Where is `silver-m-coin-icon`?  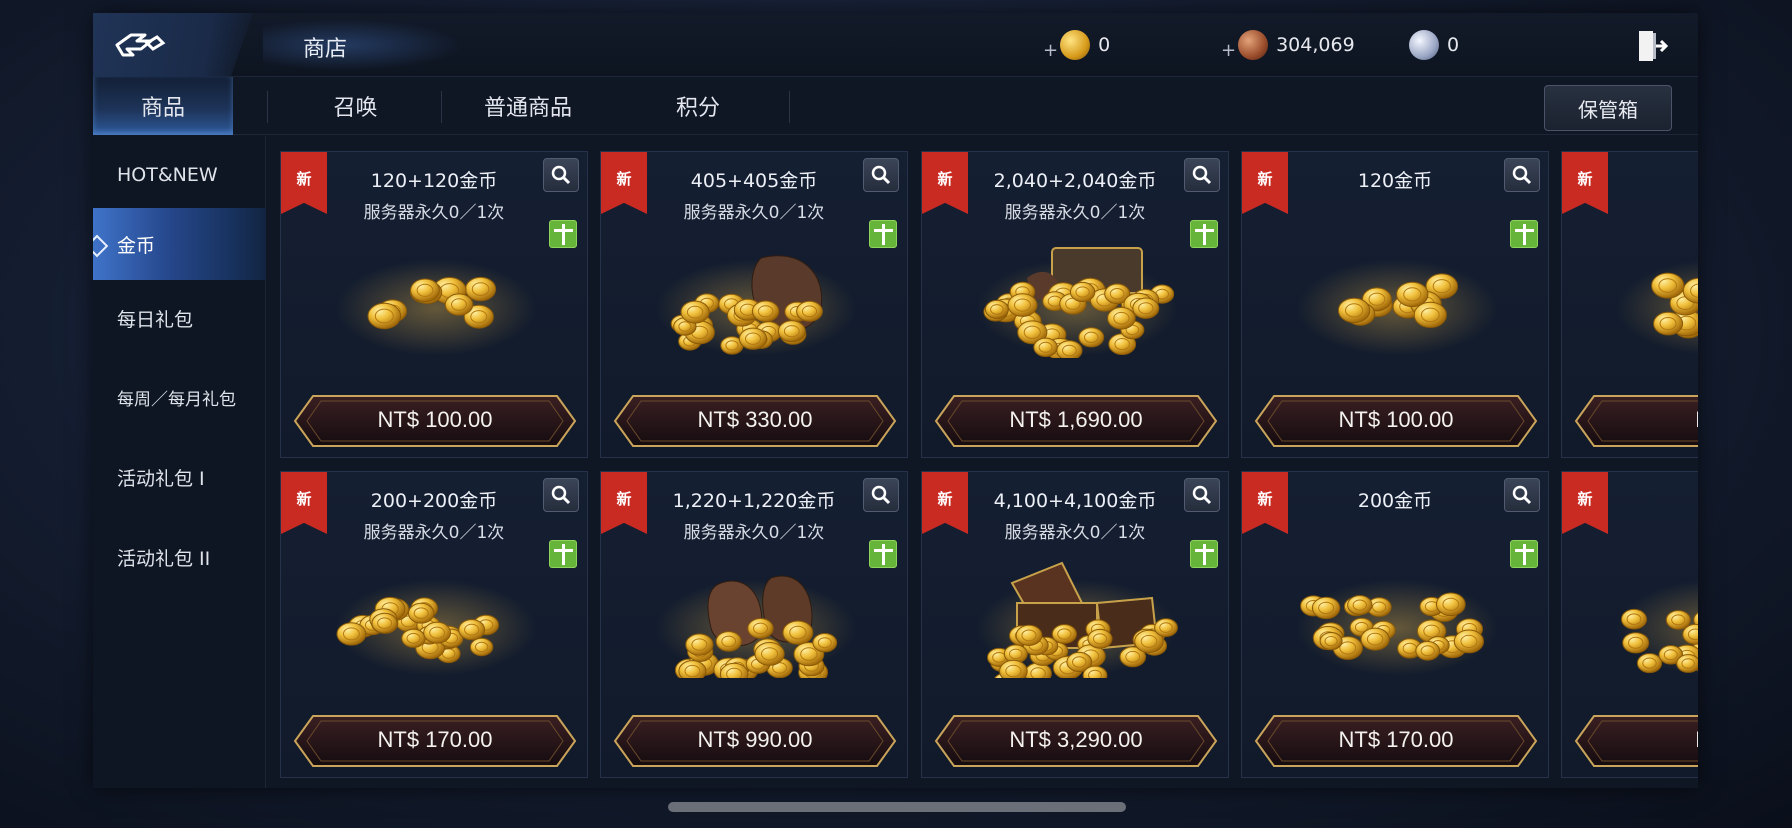 silver-m-coin-icon is located at coordinates (1424, 45).